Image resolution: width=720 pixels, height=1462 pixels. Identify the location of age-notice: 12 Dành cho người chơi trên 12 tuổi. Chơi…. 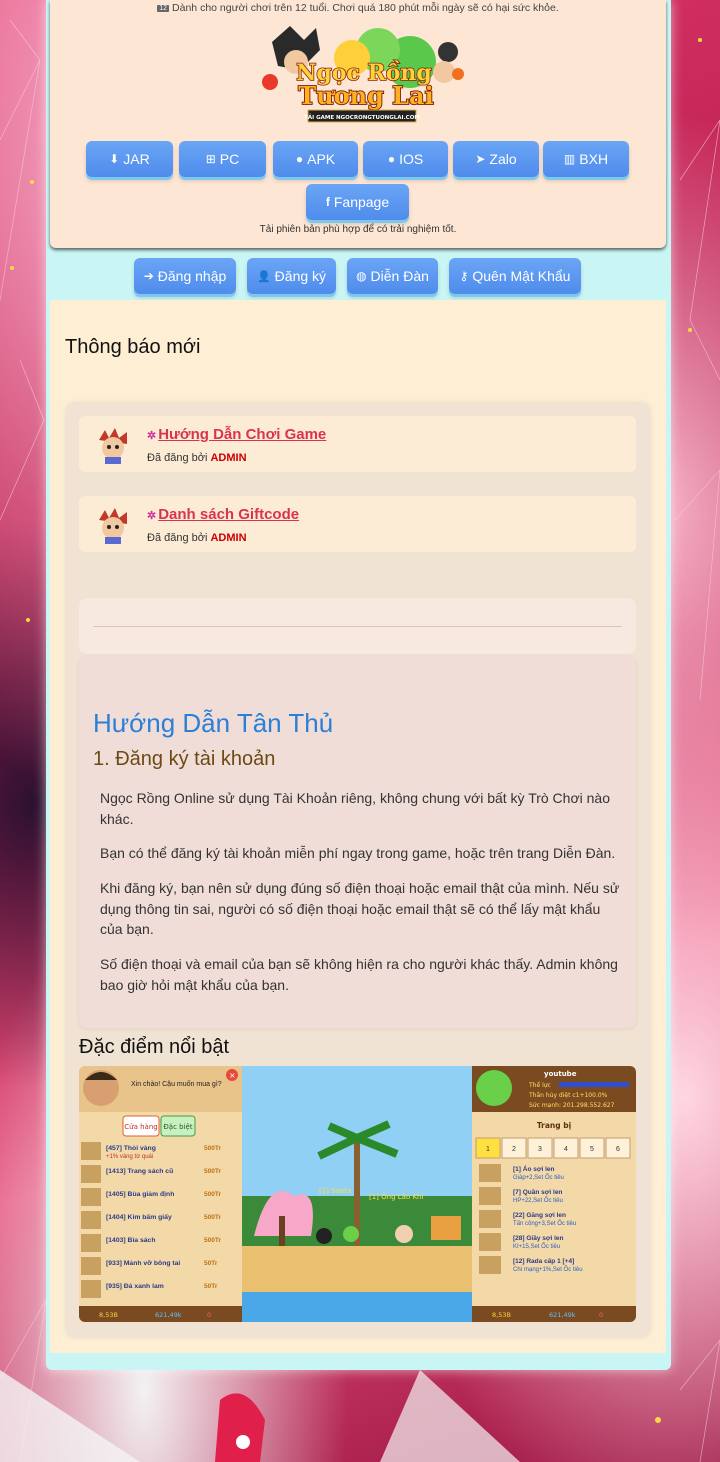
(358, 8).